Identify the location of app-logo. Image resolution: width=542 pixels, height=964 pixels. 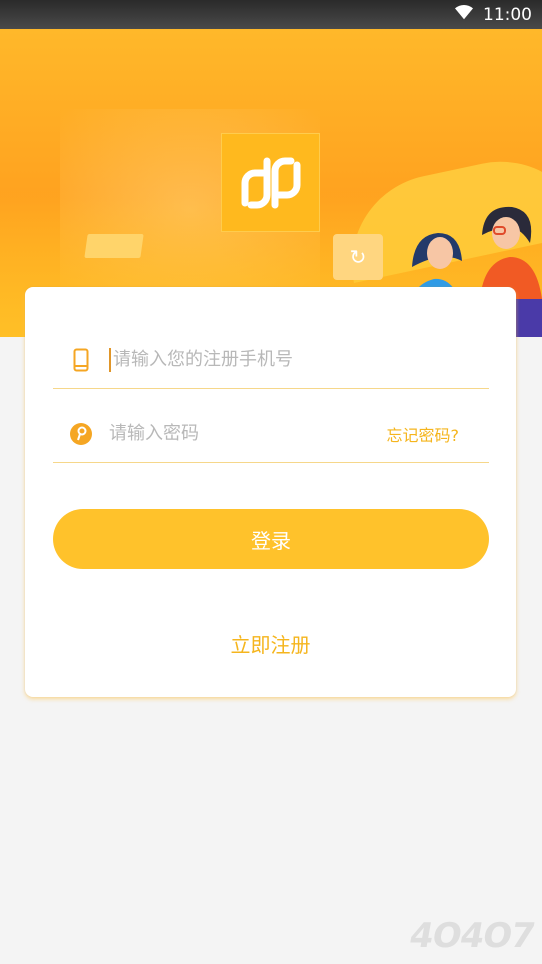
(270, 182).